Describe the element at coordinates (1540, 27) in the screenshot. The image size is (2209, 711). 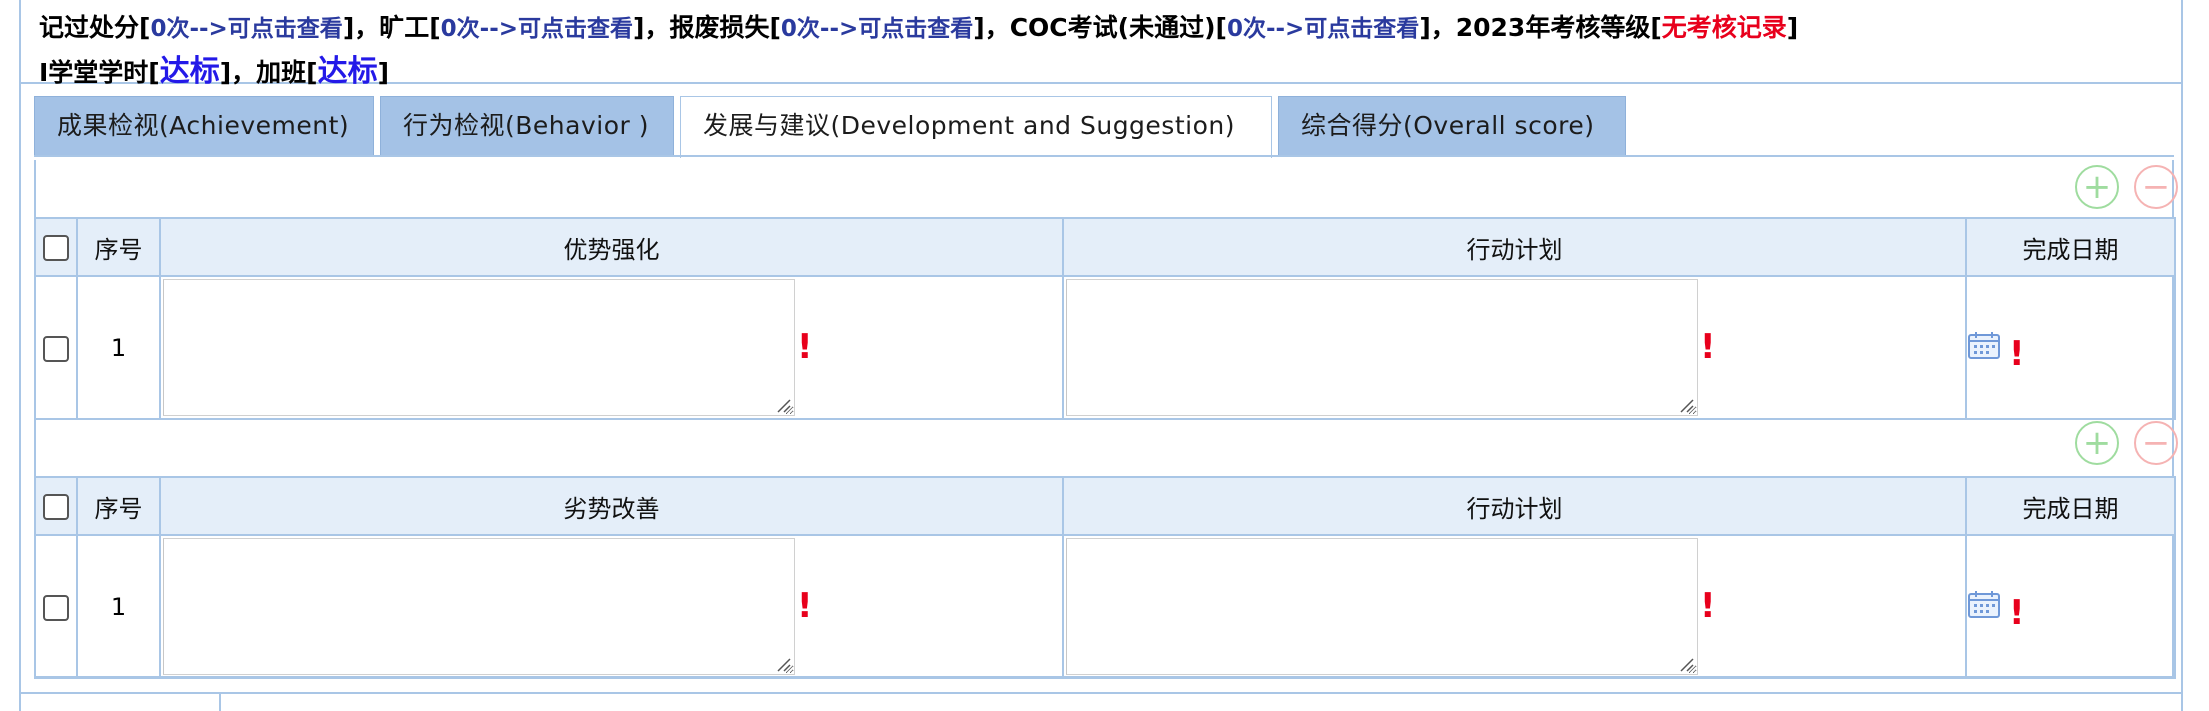
I see `assessment-level-label: ]，2023年考核等级[` at that location.